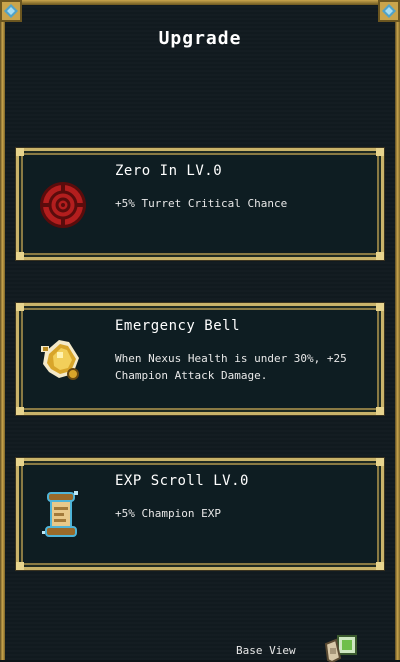 This screenshot has width=400, height=662. What do you see at coordinates (182, 481) in the screenshot?
I see `upgrade-name: EXP Scroll LV.0` at bounding box center [182, 481].